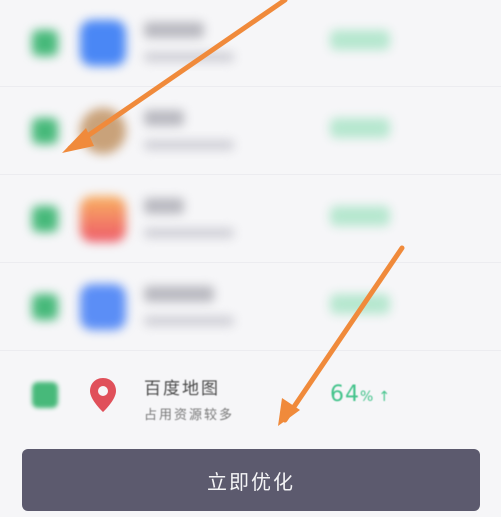 This screenshot has width=501, height=517. Describe the element at coordinates (103, 43) in the screenshot. I see `phone-manager-icon` at that location.